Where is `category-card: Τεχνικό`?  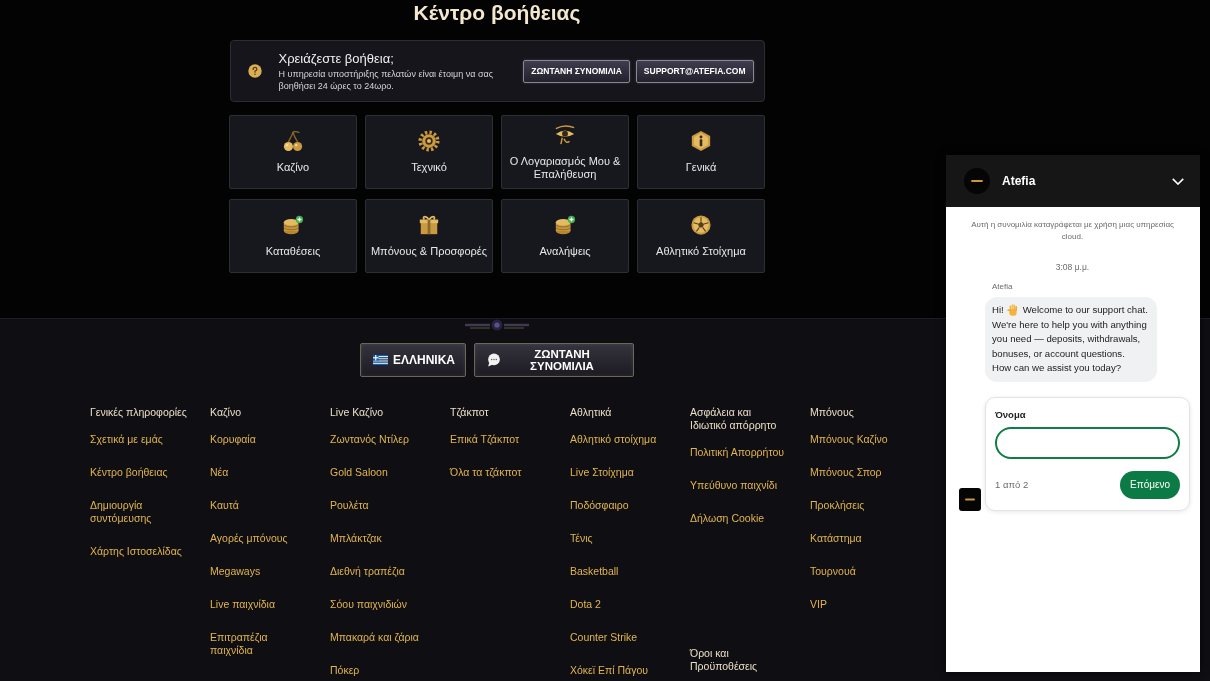
category-card: Τεχνικό is located at coordinates (429, 152).